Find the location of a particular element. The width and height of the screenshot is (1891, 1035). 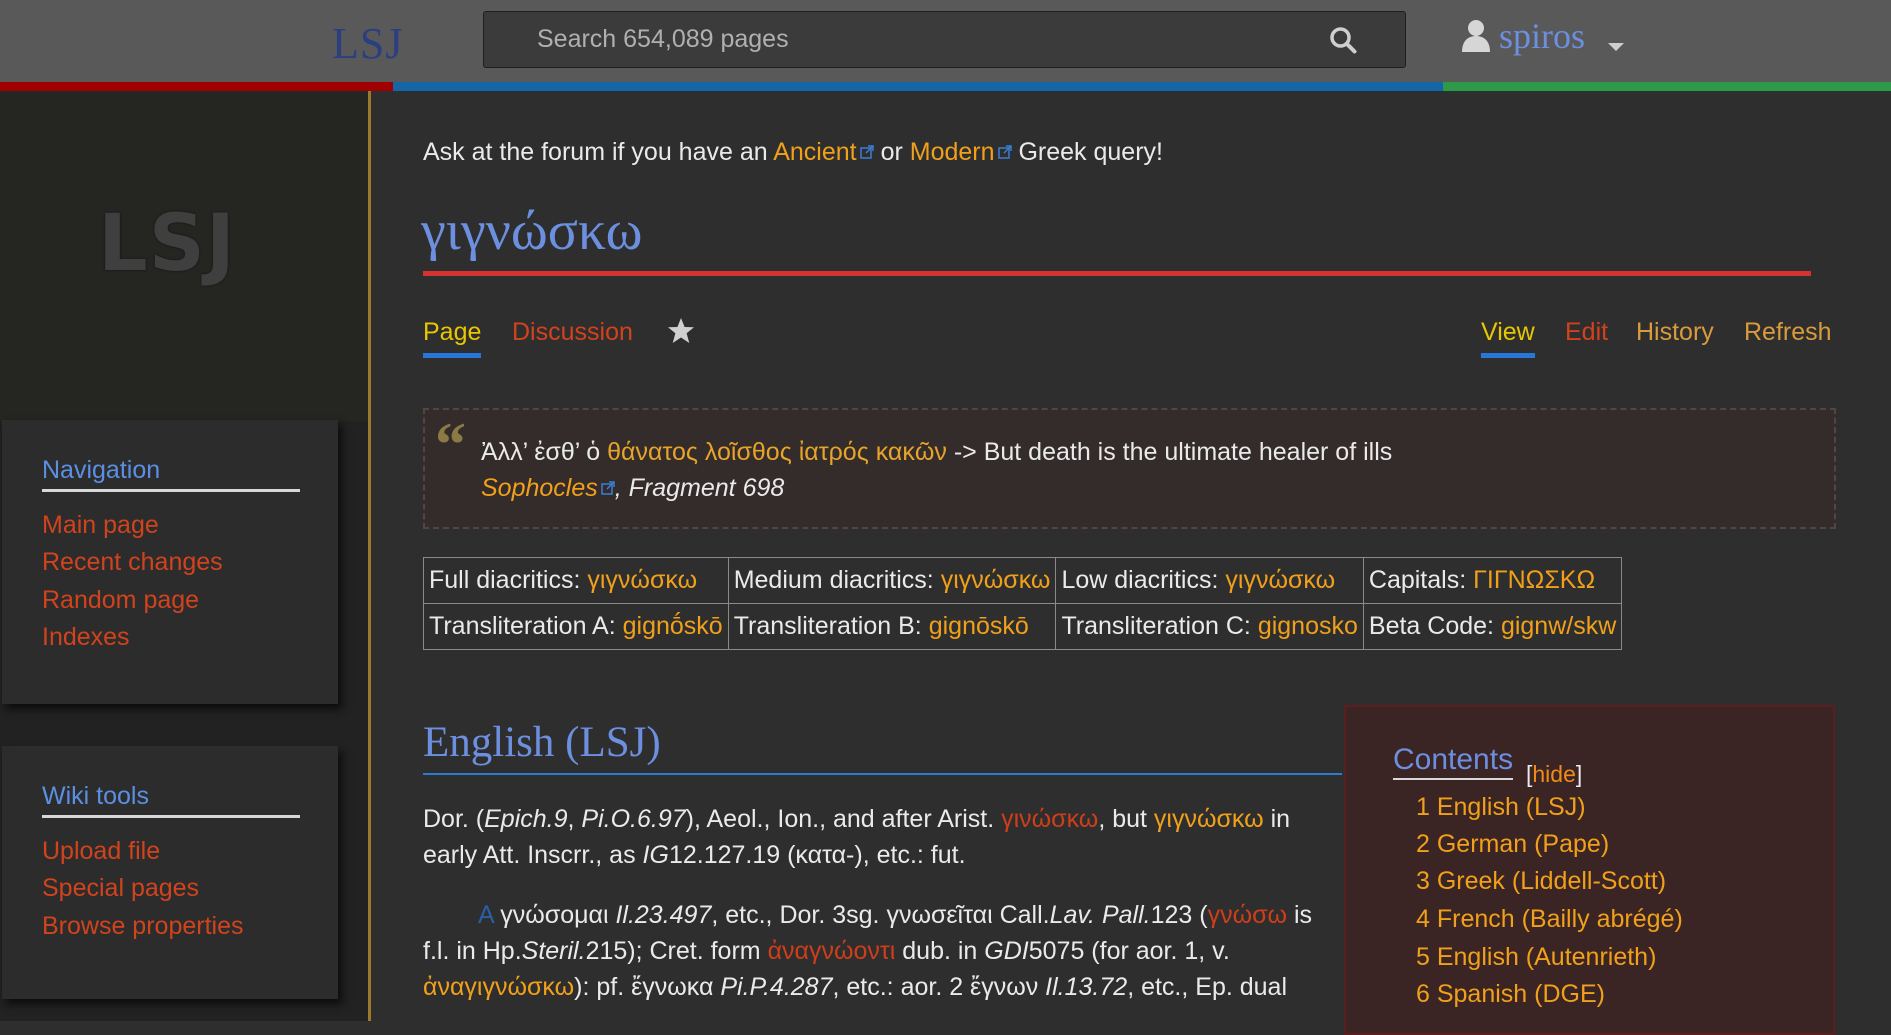

low-diacritics-value: γιγνώσκω is located at coordinates (1280, 580).